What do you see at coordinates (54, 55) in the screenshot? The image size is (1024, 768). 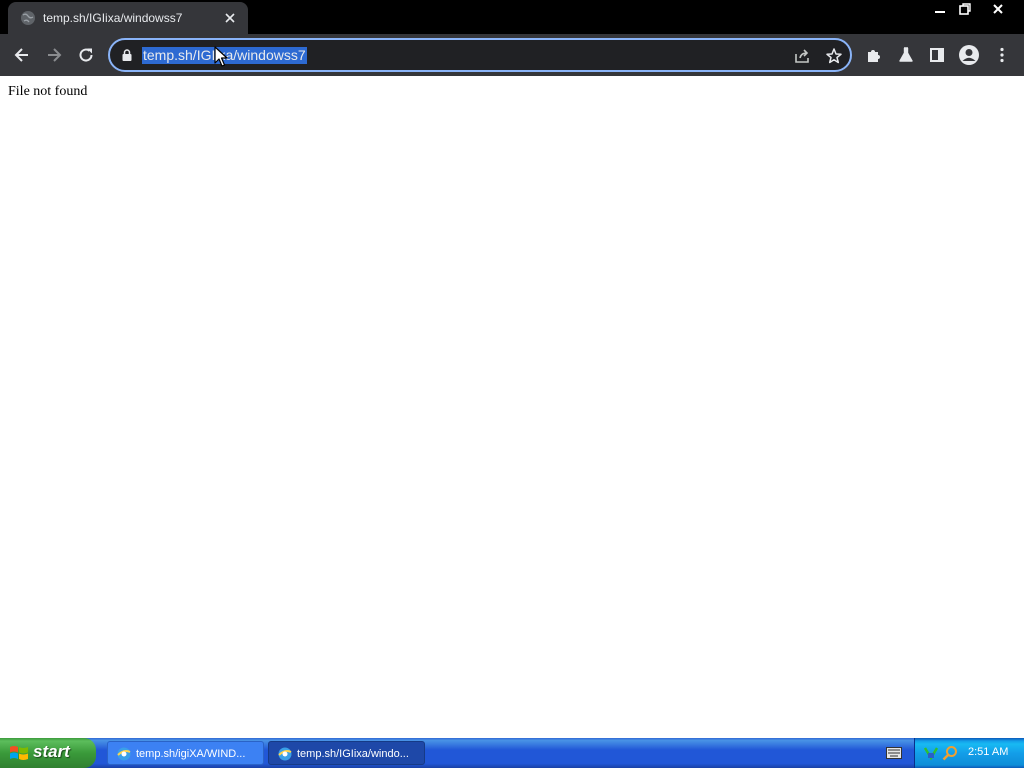 I see `forward-icon` at bounding box center [54, 55].